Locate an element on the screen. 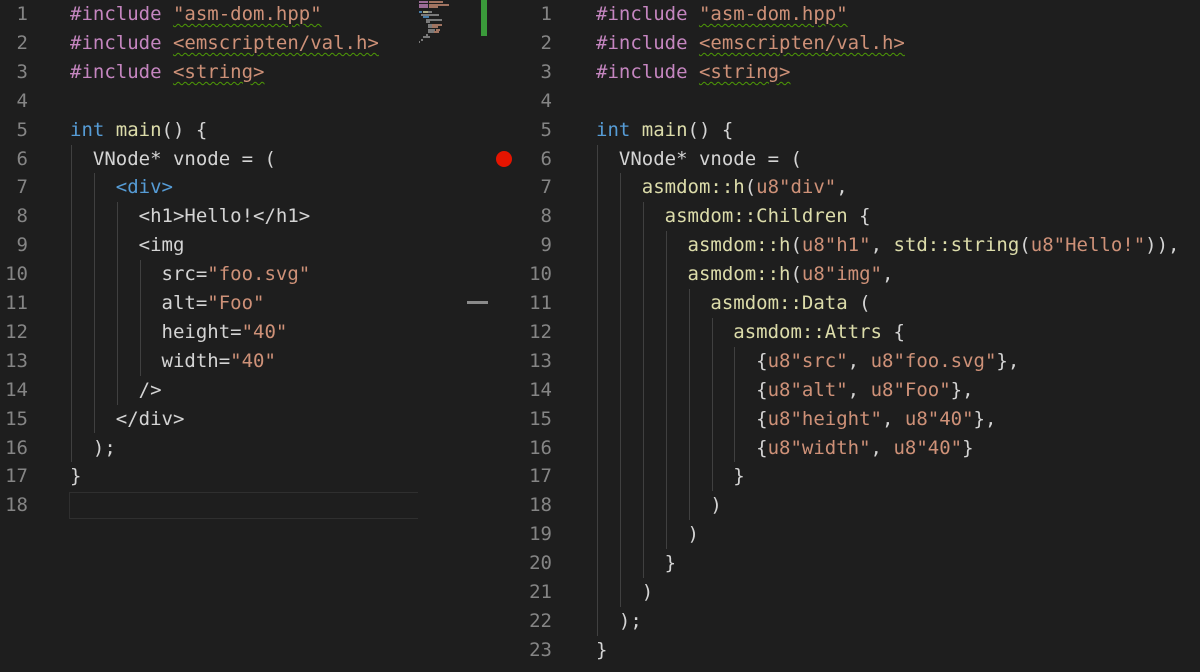 The height and width of the screenshot is (672, 1200). line-number: 12 is located at coordinates (540, 331).